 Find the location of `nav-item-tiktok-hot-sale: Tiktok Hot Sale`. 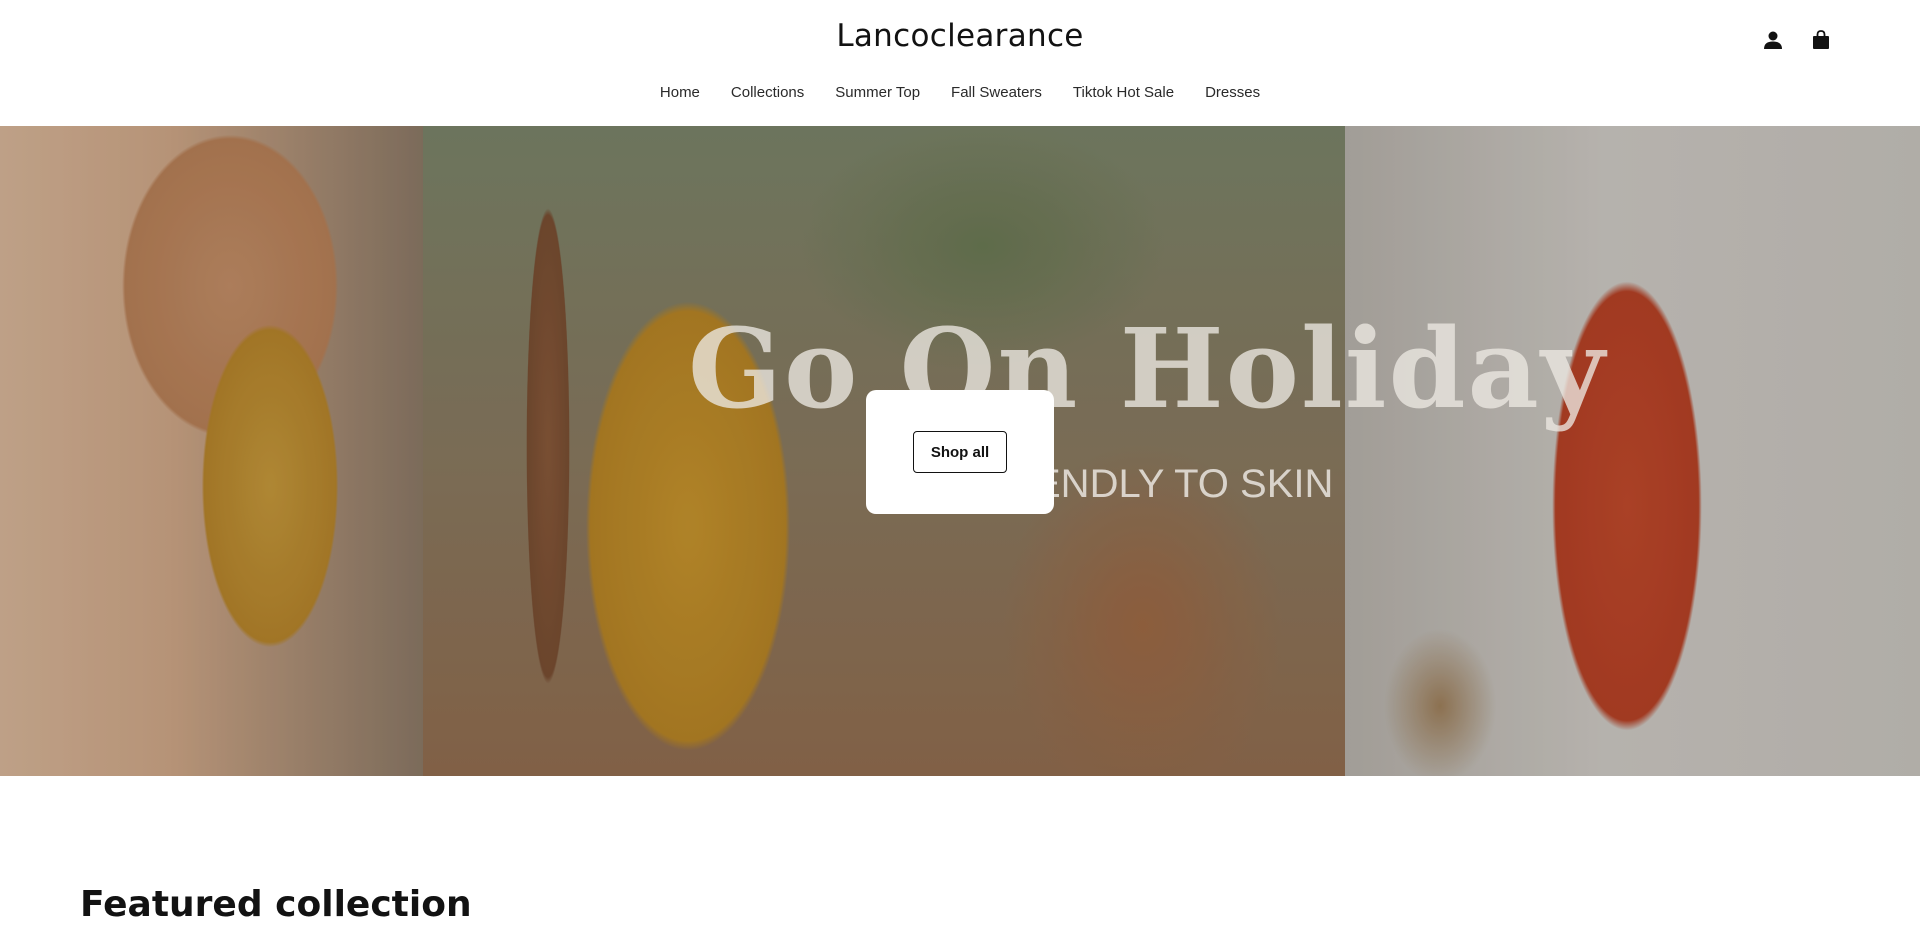

nav-item-tiktok-hot-sale: Tiktok Hot Sale is located at coordinates (1123, 92).